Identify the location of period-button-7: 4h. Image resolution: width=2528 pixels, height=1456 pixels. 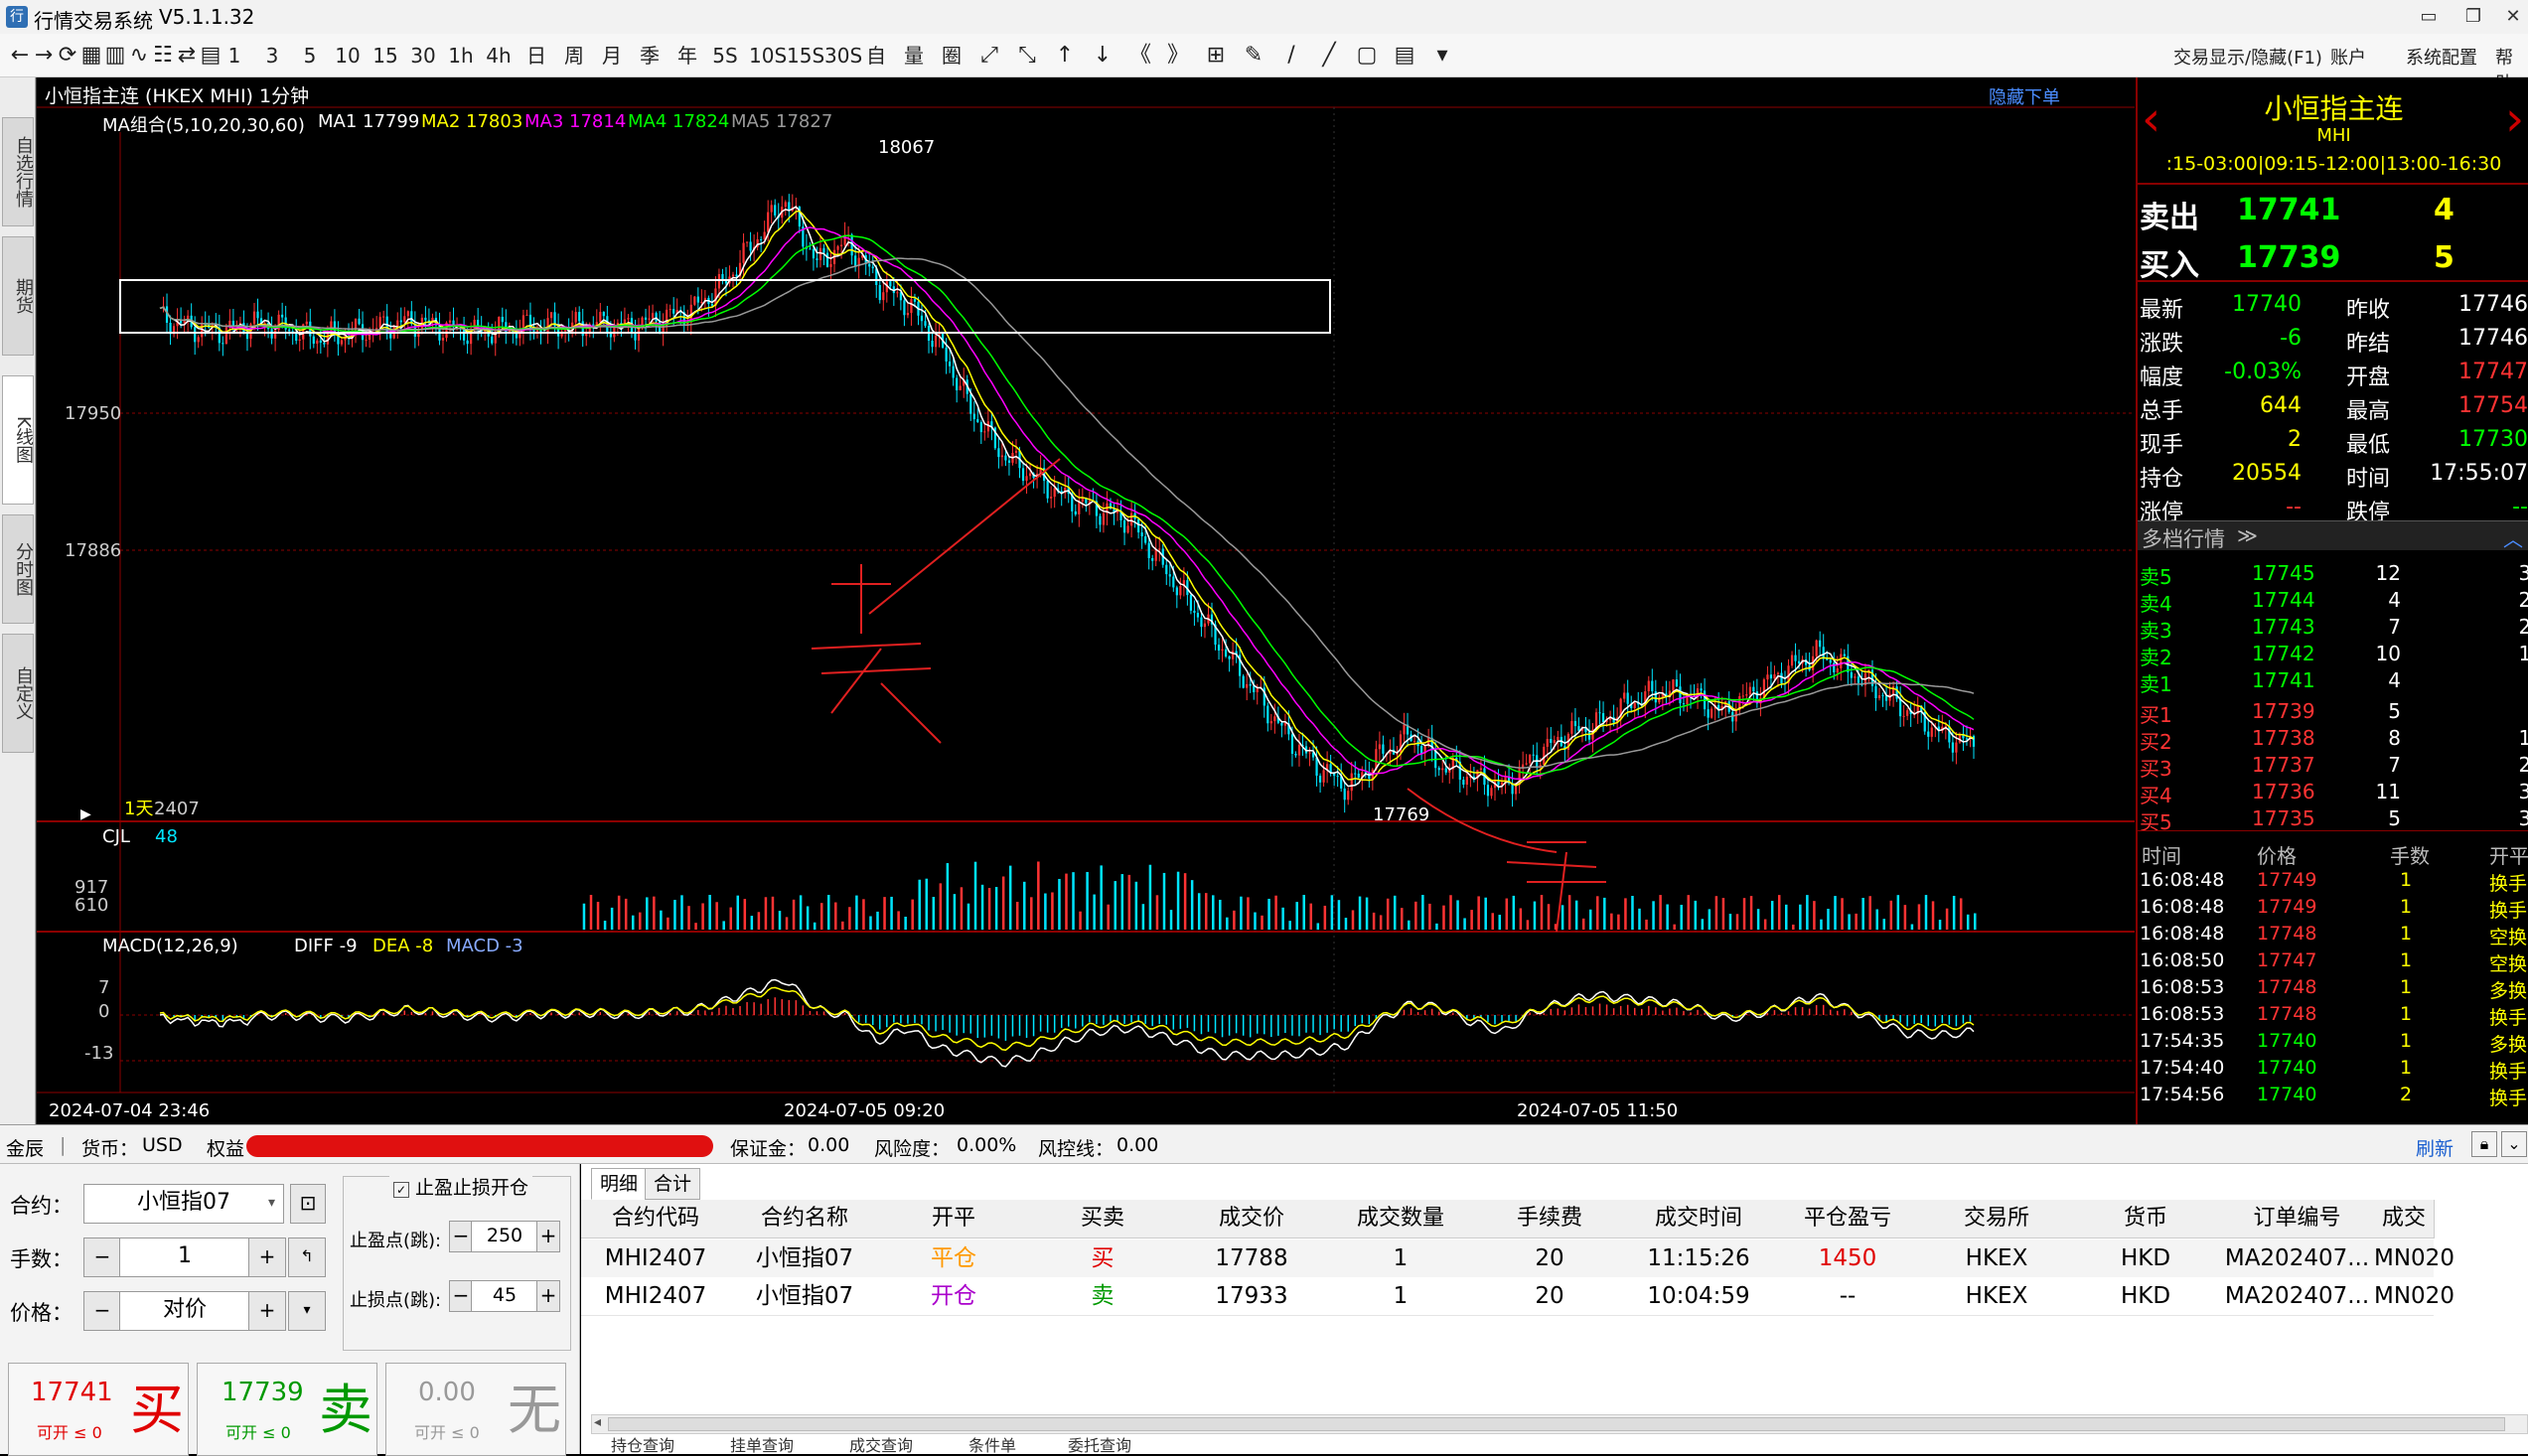
(499, 56).